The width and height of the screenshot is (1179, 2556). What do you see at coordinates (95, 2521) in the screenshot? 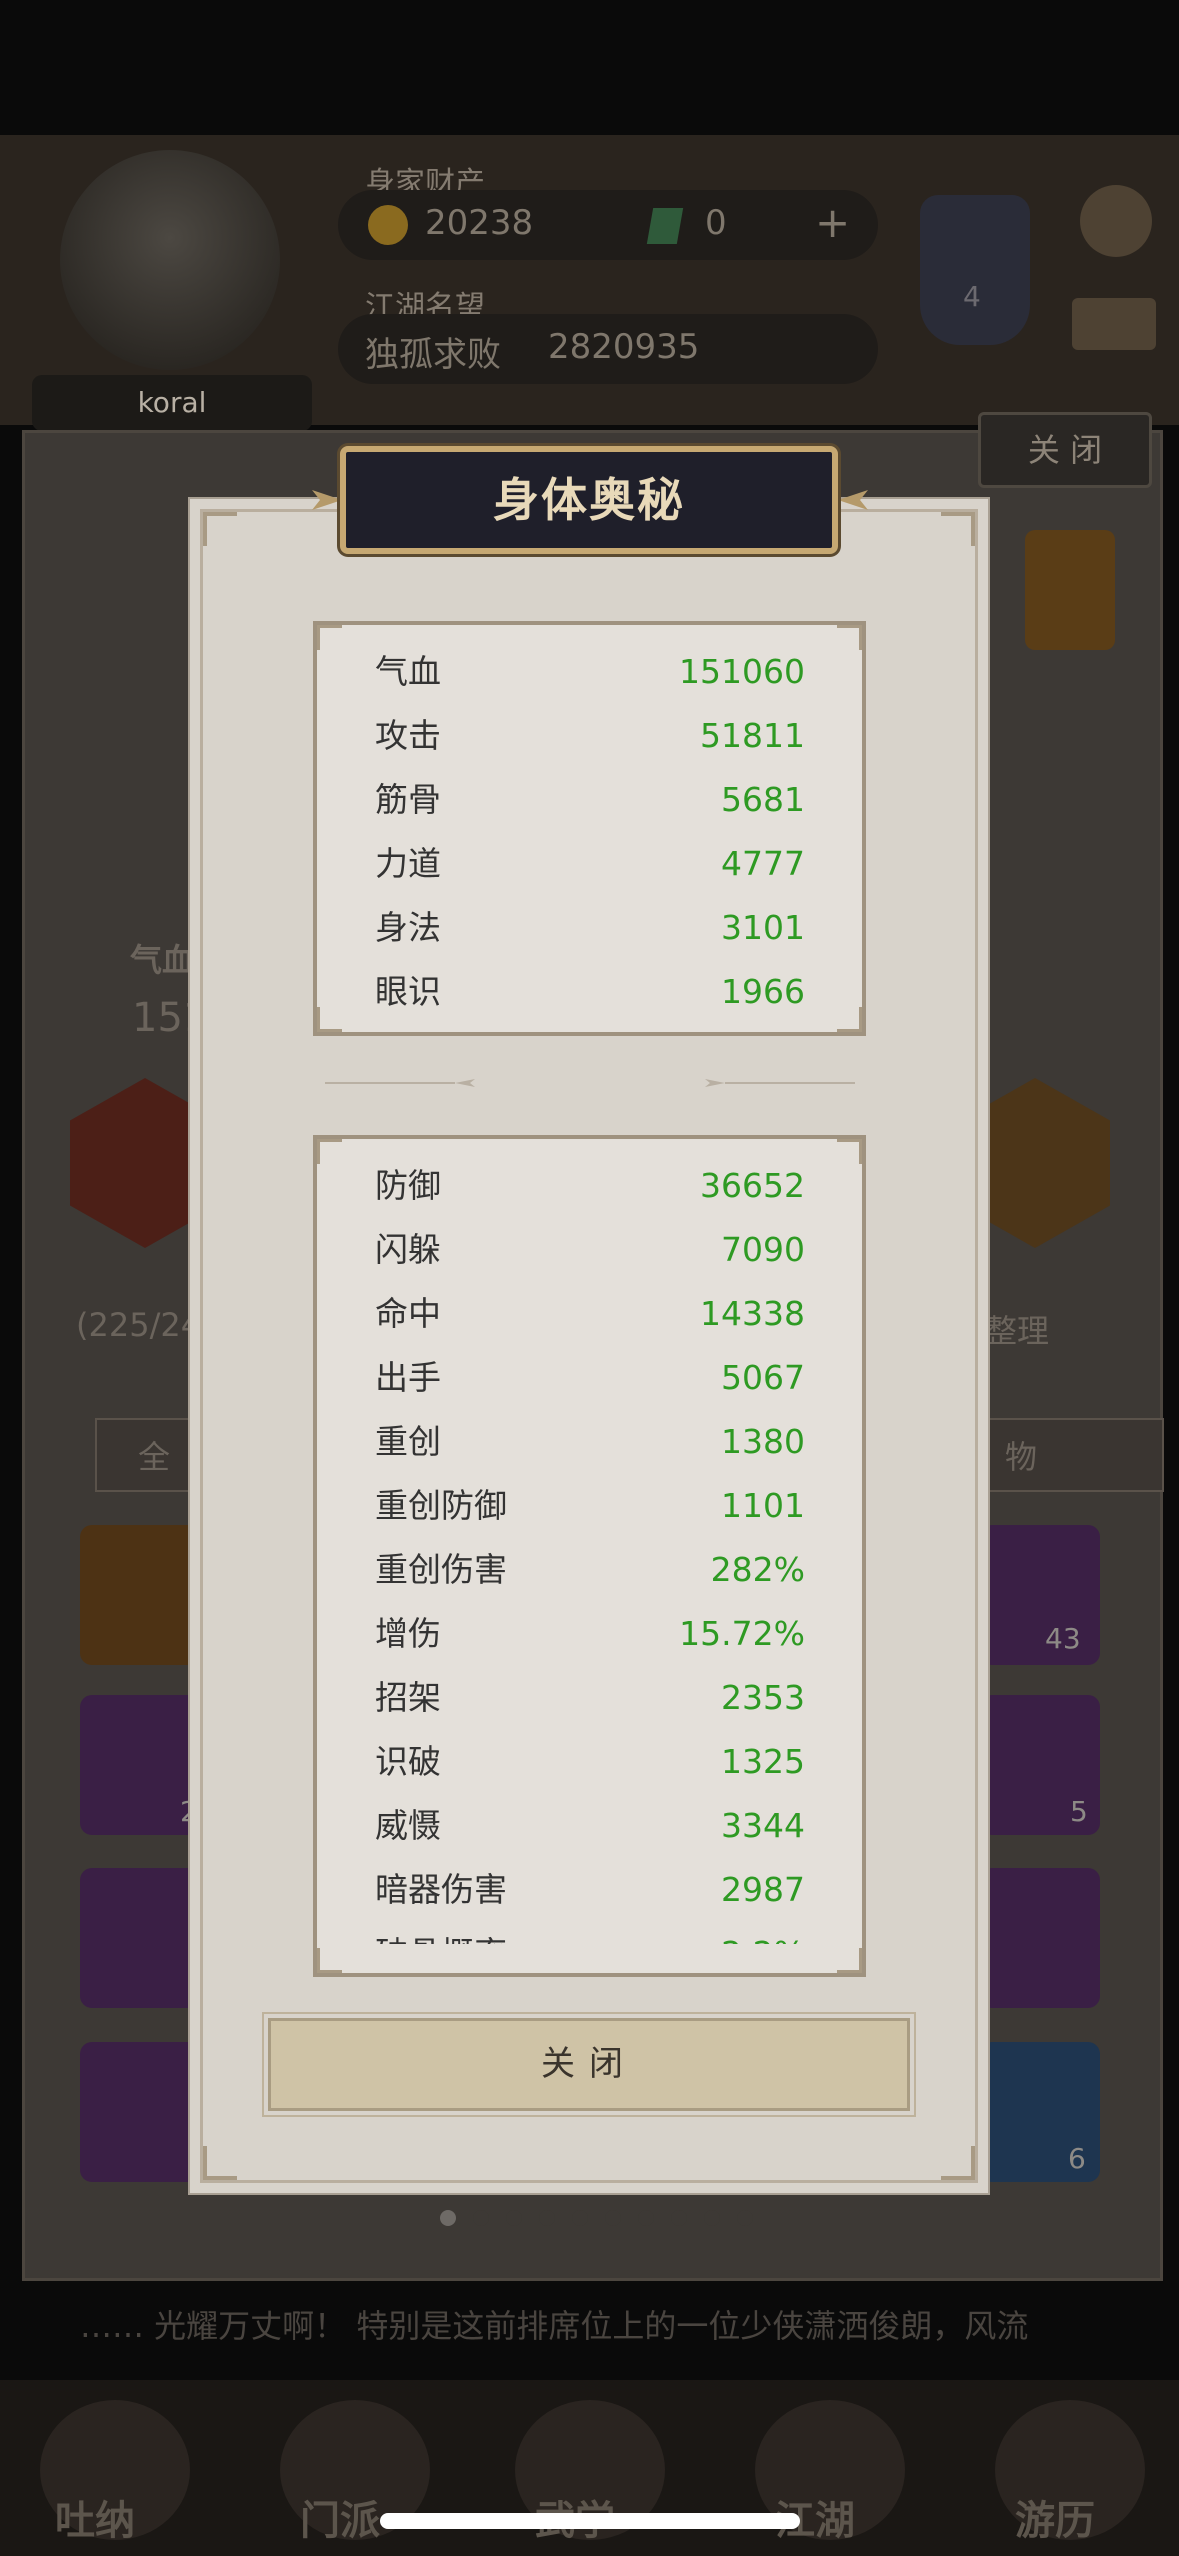
I see `nav-label: 吐纳` at bounding box center [95, 2521].